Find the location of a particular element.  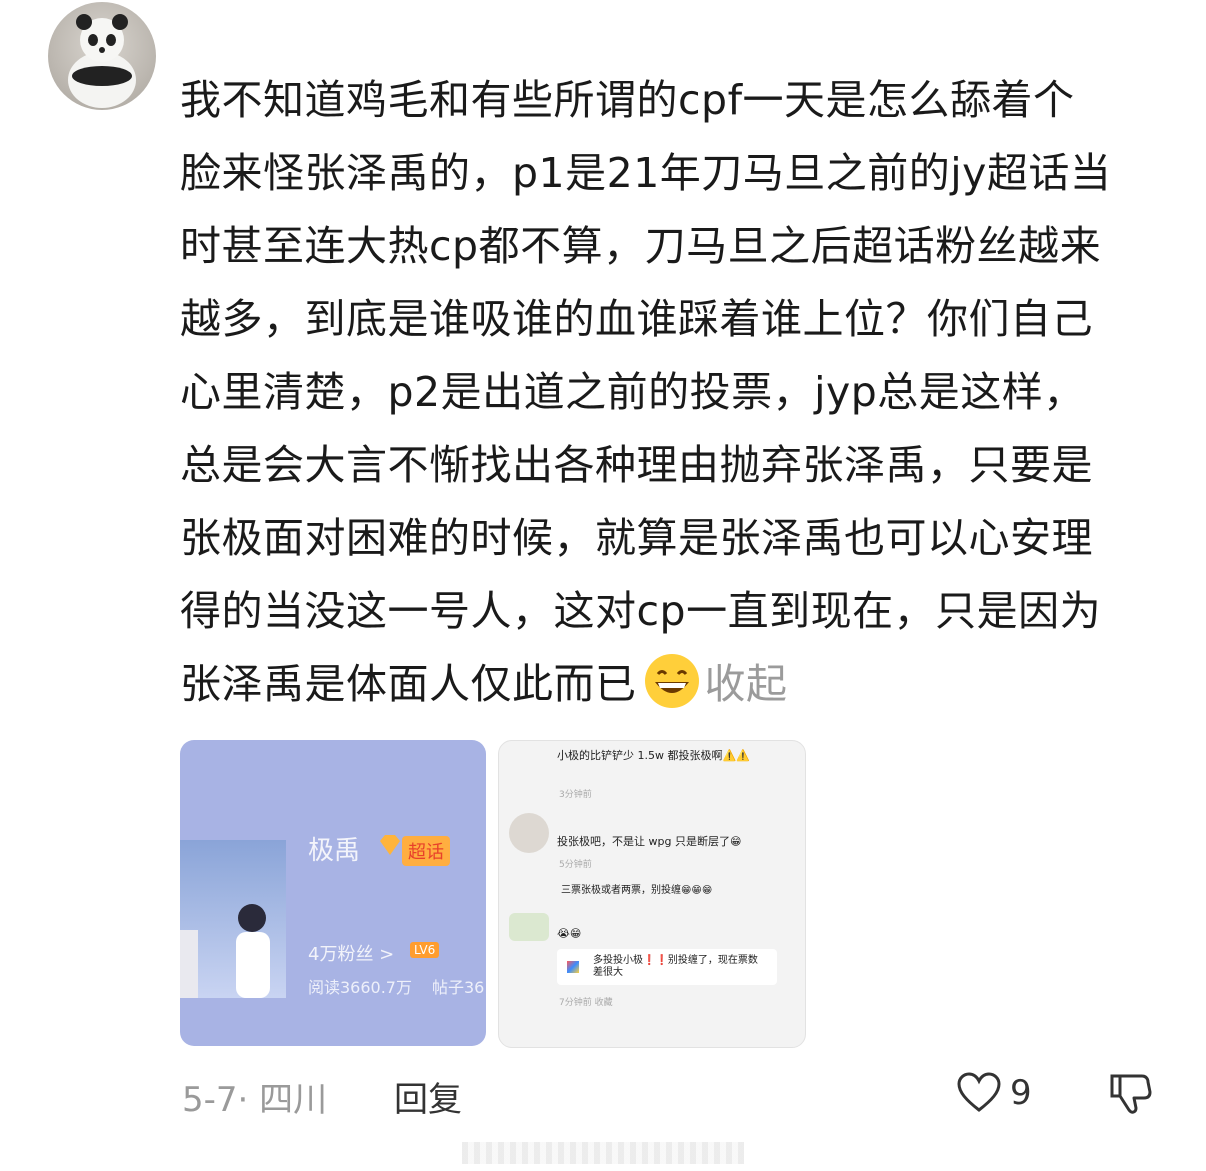

comment-line: 张极面对困难的时候，就算是张泽禹也可以心安理 is located at coordinates (636, 538).